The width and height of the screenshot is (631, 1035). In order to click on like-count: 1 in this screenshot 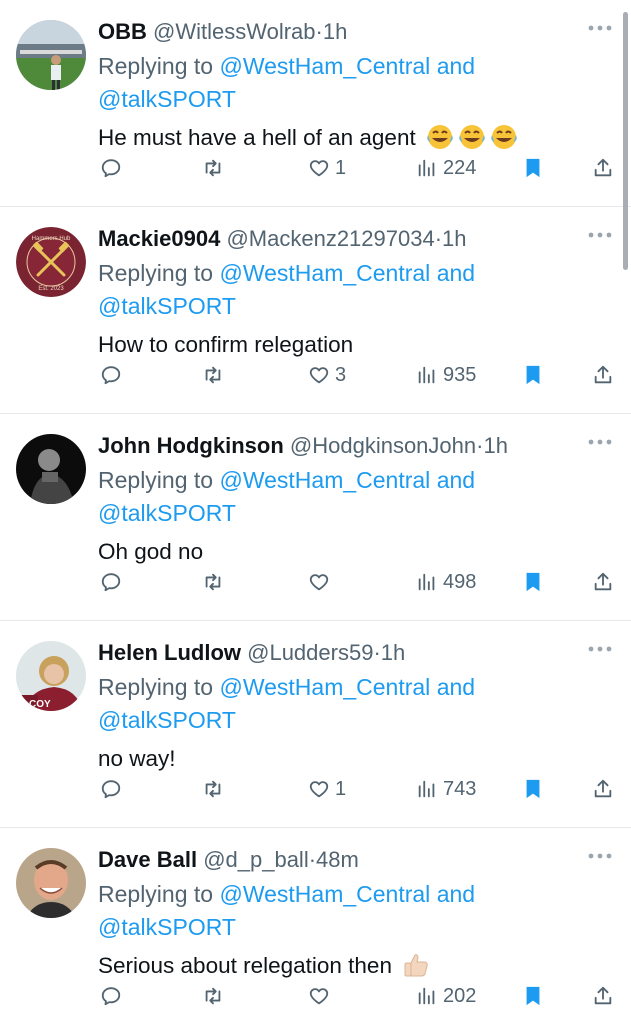, I will do `click(341, 167)`.